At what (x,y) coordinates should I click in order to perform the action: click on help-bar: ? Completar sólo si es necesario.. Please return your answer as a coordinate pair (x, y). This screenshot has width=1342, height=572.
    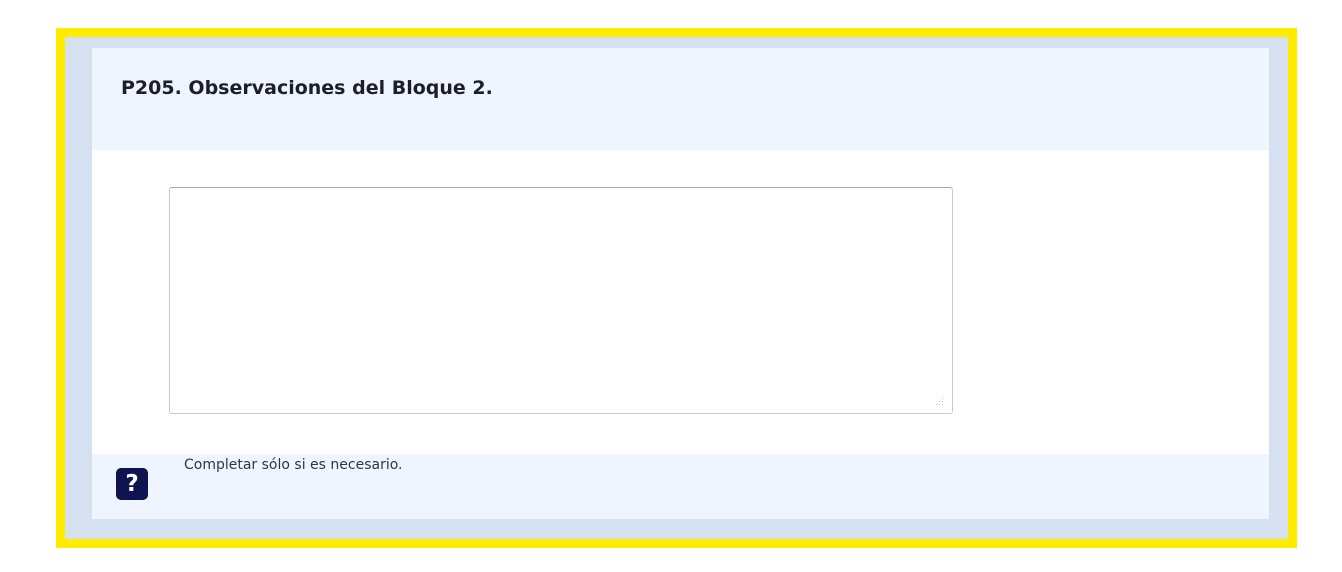
    Looking at the image, I should click on (680, 486).